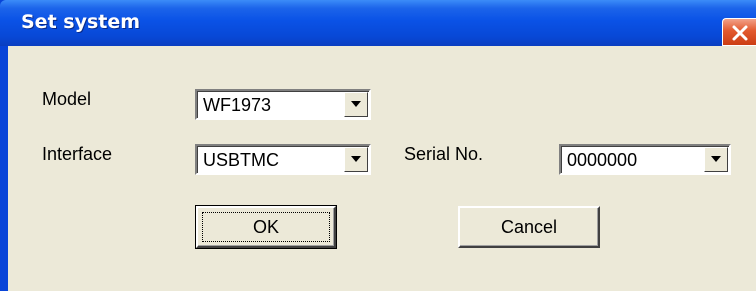  What do you see at coordinates (81, 22) in the screenshot?
I see `window-title: Set system` at bounding box center [81, 22].